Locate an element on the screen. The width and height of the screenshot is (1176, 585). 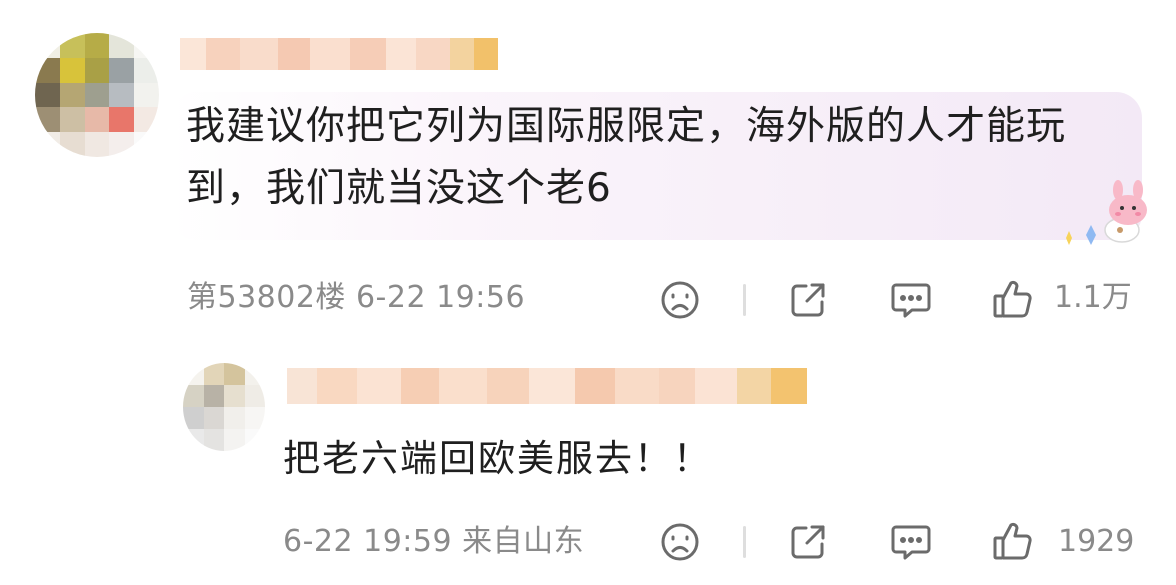
reply-like-count: 1929 is located at coordinates (1096, 541).